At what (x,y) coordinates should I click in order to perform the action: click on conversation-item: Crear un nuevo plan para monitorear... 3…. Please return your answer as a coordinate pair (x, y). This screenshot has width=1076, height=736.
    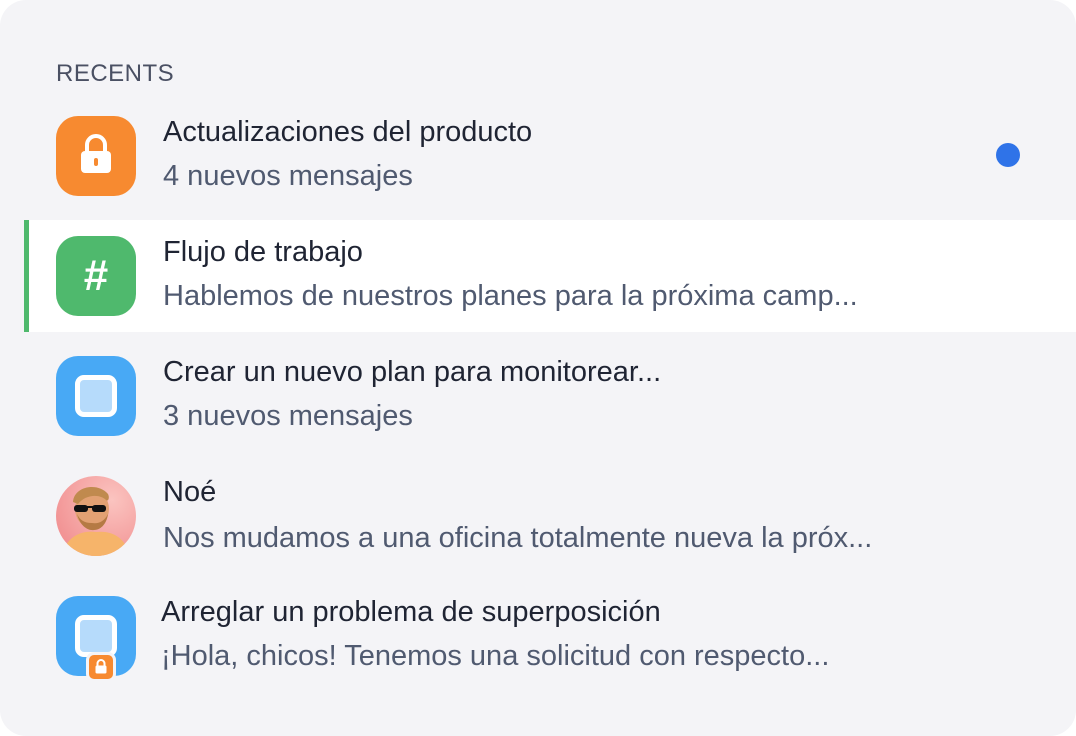
    Looking at the image, I should click on (550, 396).